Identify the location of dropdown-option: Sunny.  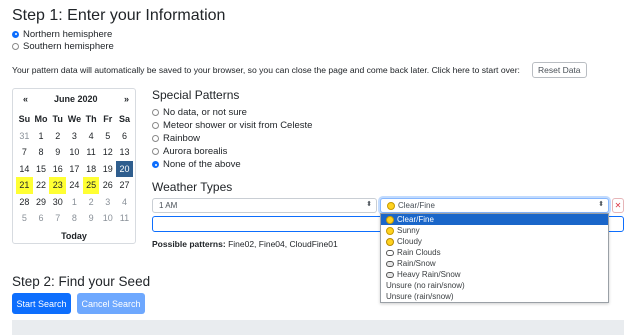
(494, 230).